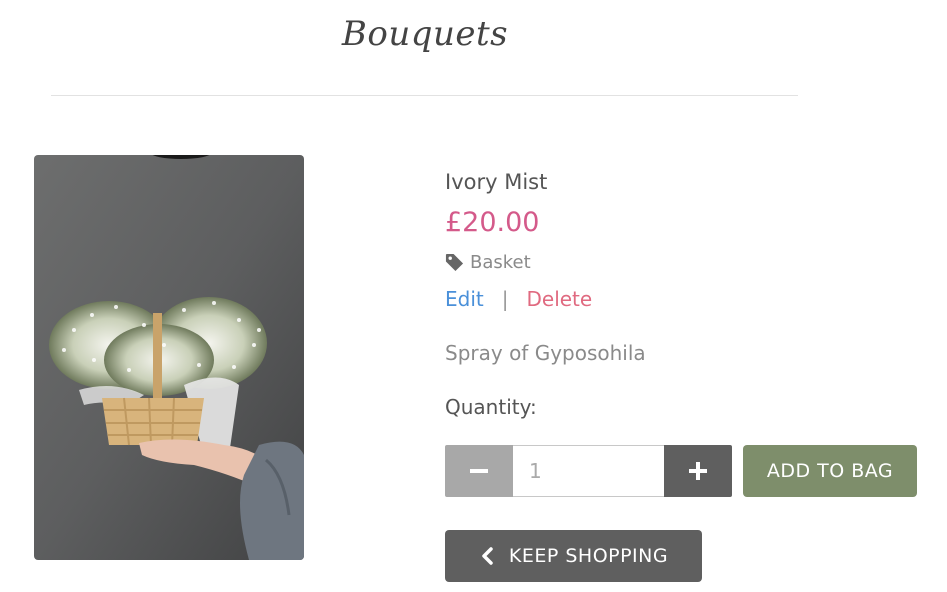 The image size is (947, 592). What do you see at coordinates (491, 407) in the screenshot?
I see `quantity-label: Quantity:` at bounding box center [491, 407].